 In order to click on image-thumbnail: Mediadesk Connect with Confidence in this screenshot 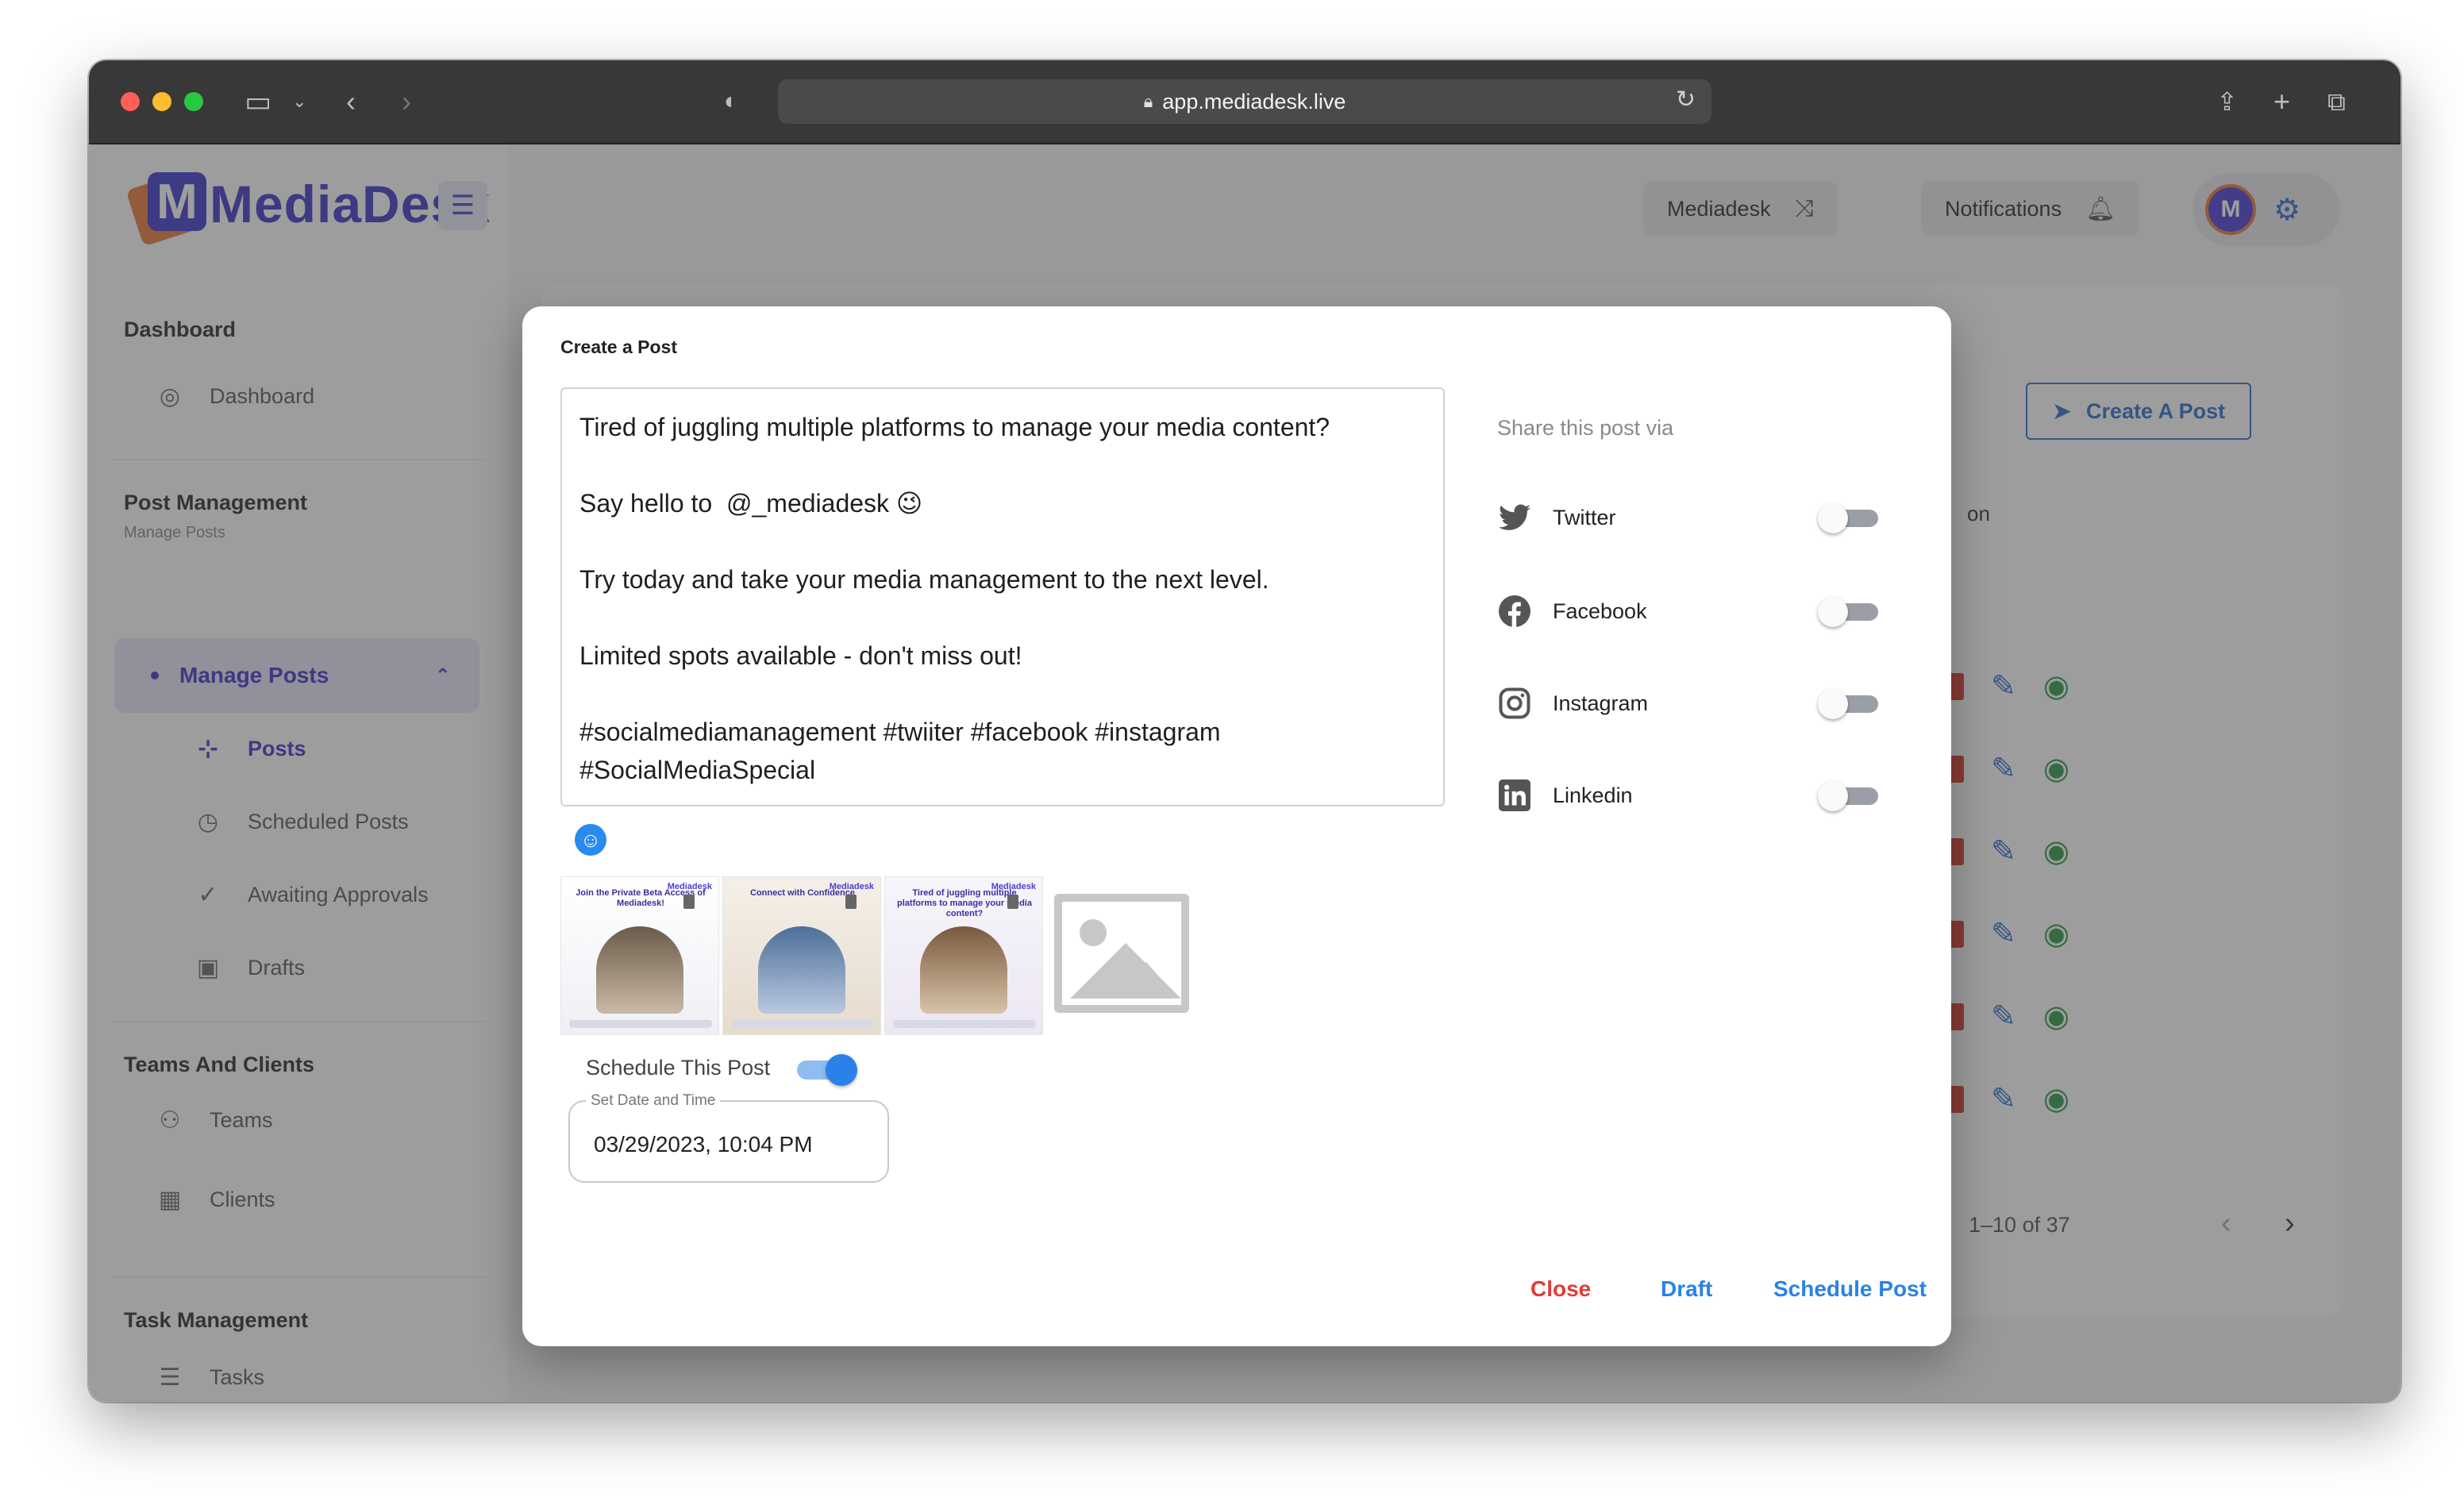, I will do `click(801, 955)`.